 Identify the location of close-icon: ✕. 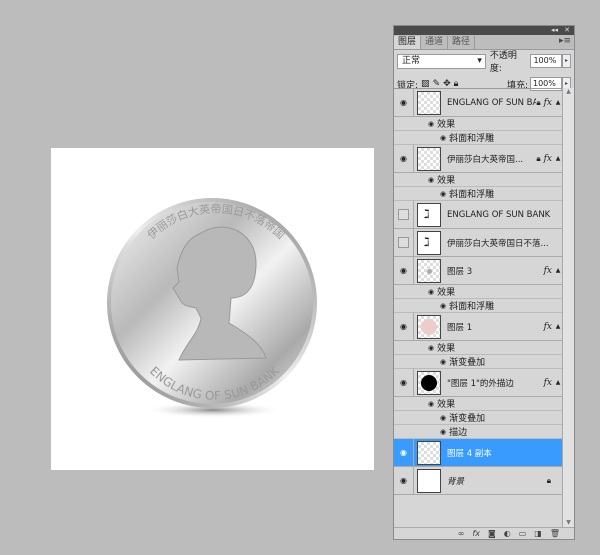
(567, 30).